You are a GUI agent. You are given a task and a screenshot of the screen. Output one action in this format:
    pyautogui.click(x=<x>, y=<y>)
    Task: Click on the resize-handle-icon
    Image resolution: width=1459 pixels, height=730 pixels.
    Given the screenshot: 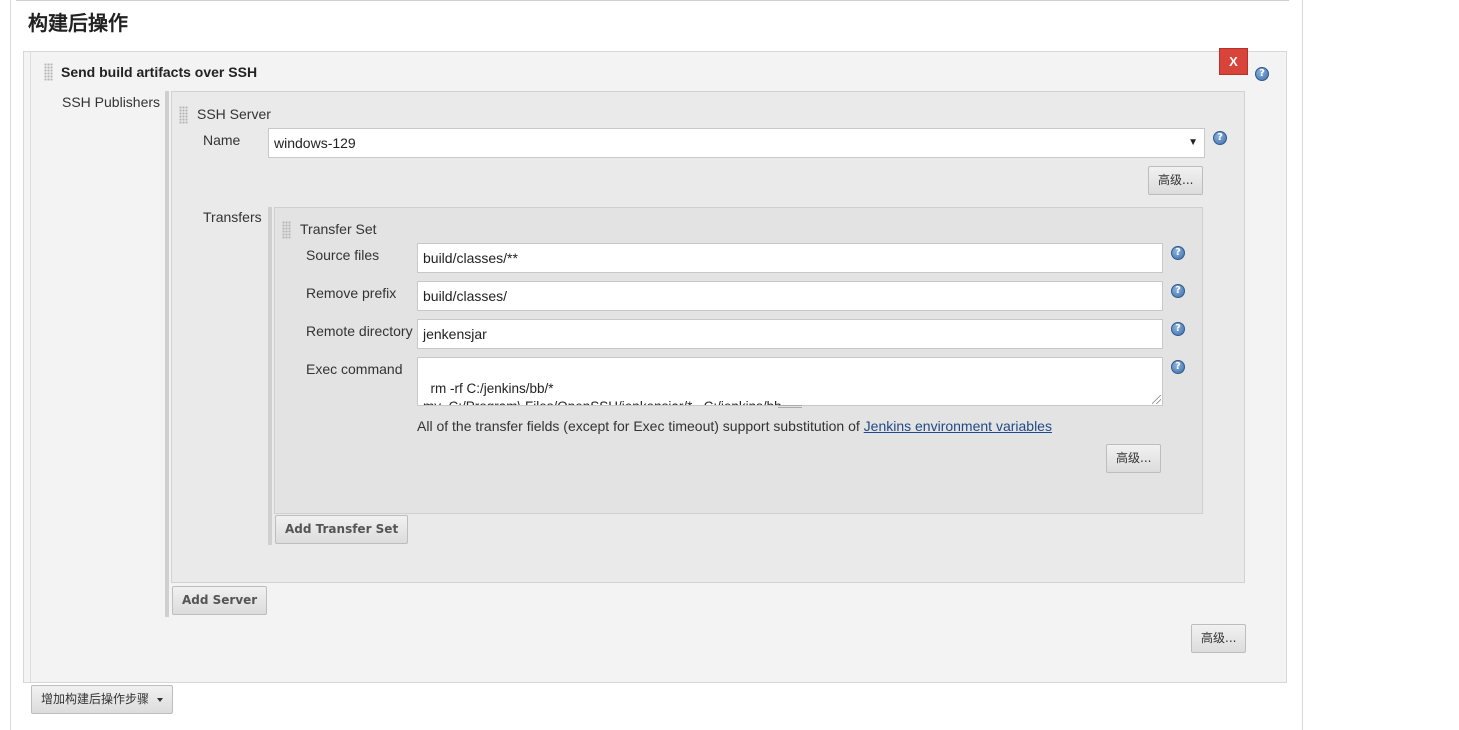 What is the action you would take?
    pyautogui.click(x=1156, y=399)
    